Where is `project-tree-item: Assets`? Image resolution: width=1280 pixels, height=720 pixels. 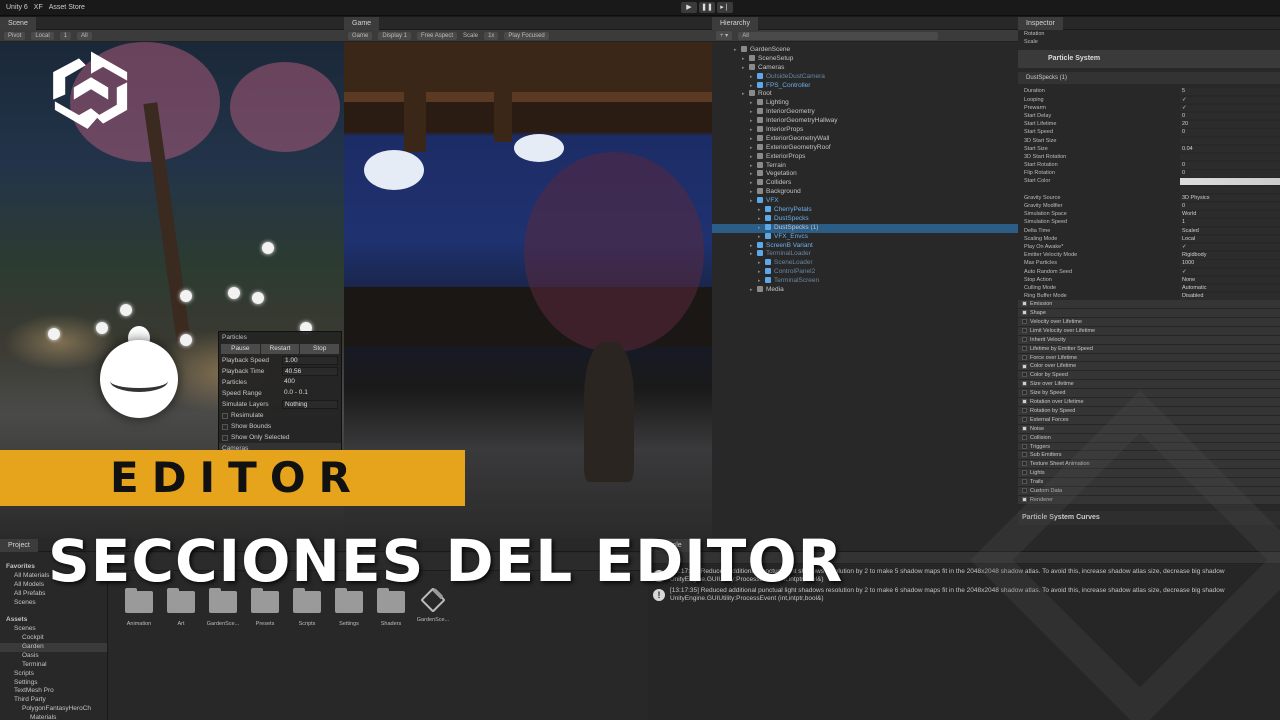 project-tree-item: Assets is located at coordinates (53, 620).